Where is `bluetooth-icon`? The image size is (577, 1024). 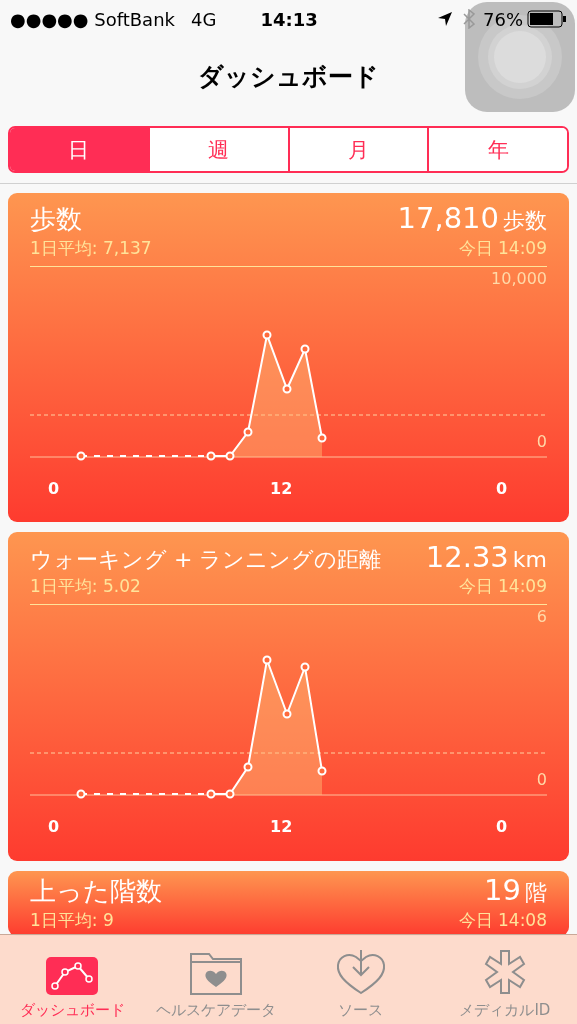 bluetooth-icon is located at coordinates (469, 19).